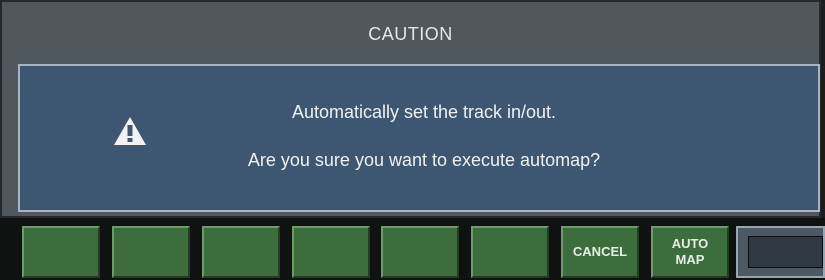 The width and height of the screenshot is (825, 280). Describe the element at coordinates (785, 252) in the screenshot. I see `status-field-inner` at that location.